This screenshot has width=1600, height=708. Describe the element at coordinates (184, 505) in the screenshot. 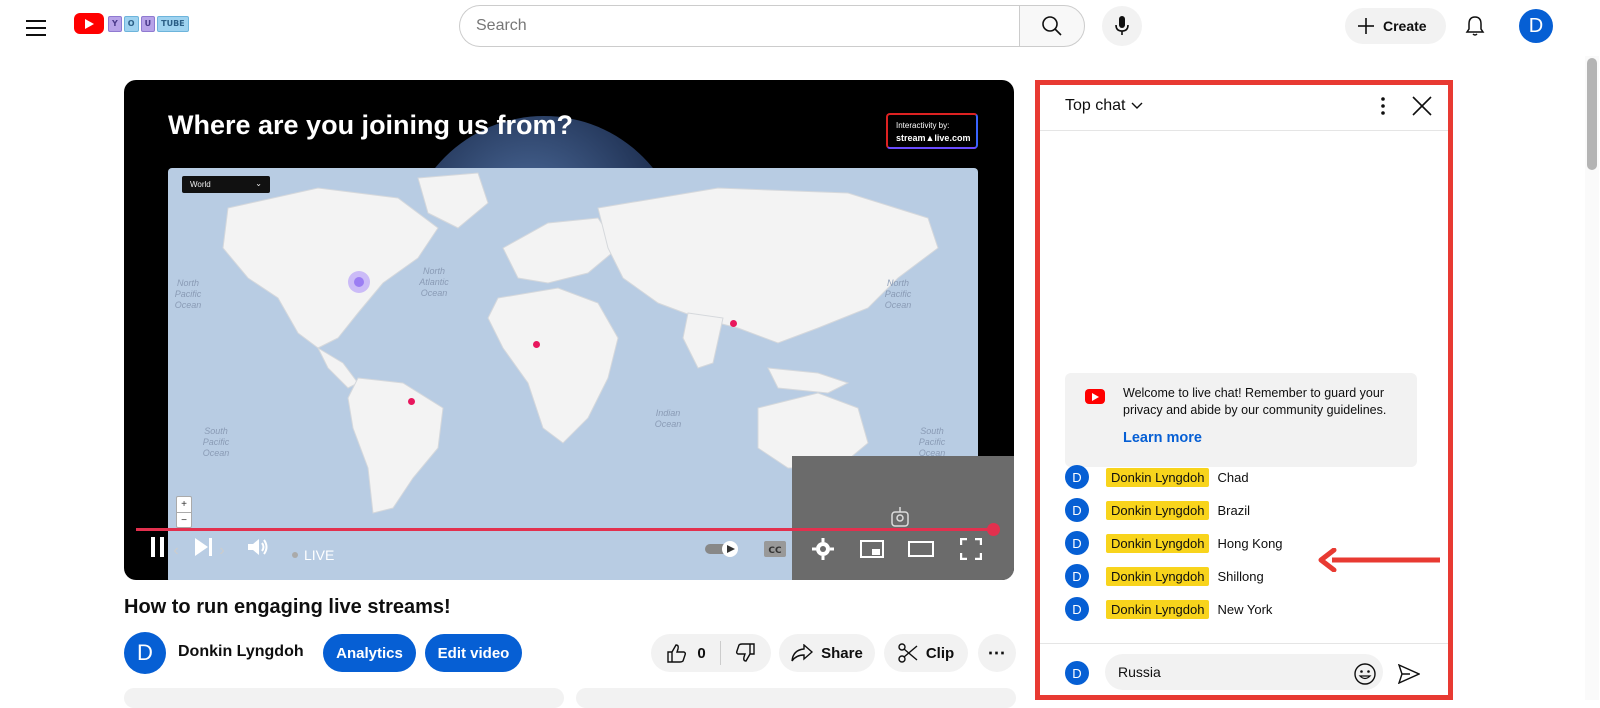

I see `zoom-in-button: +` at that location.